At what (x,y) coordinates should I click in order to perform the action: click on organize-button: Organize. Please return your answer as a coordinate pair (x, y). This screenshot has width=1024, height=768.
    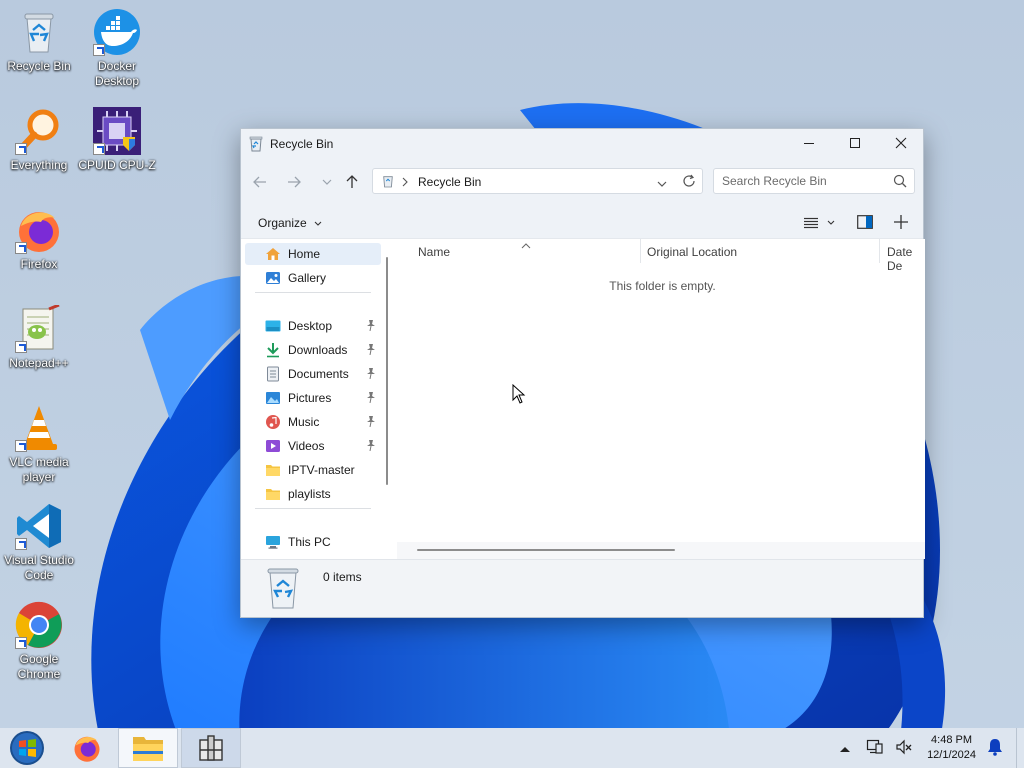
    Looking at the image, I should click on (290, 223).